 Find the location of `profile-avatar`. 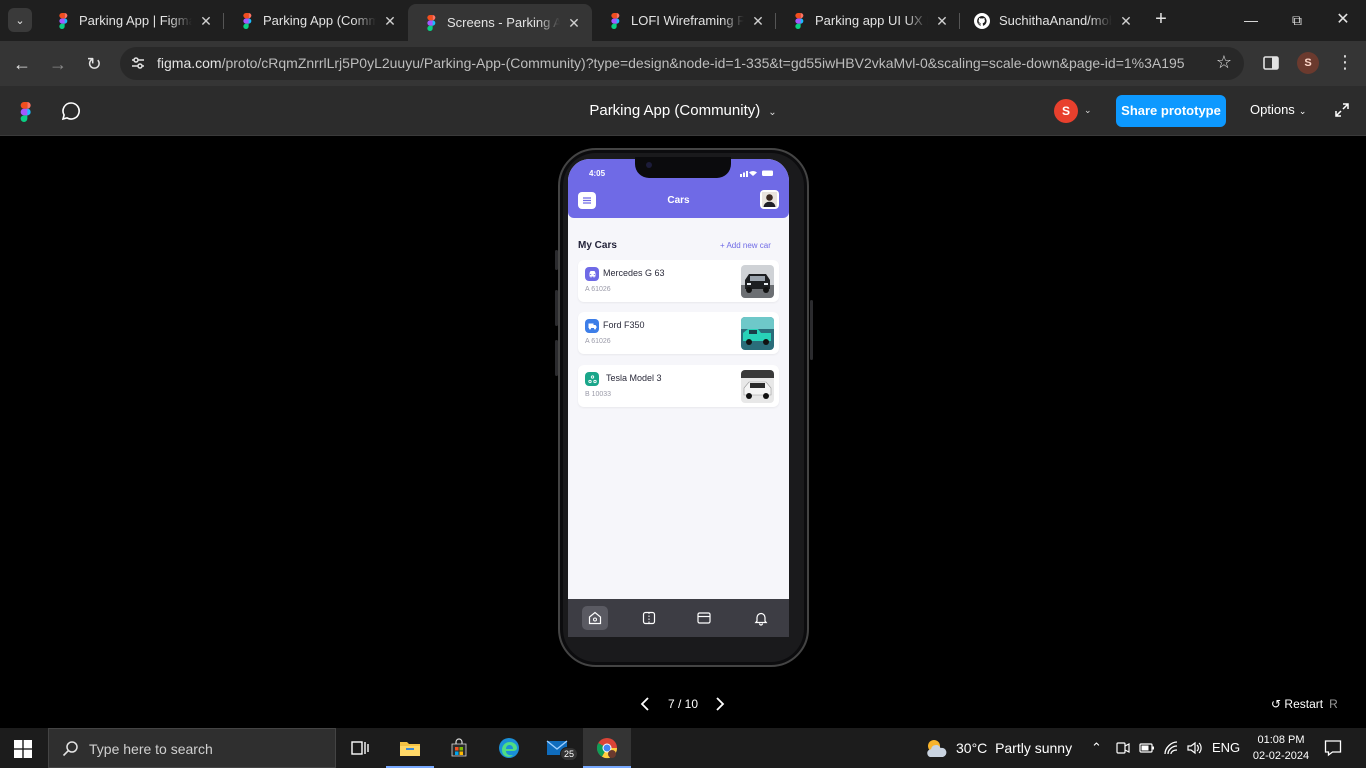

profile-avatar is located at coordinates (769, 199).